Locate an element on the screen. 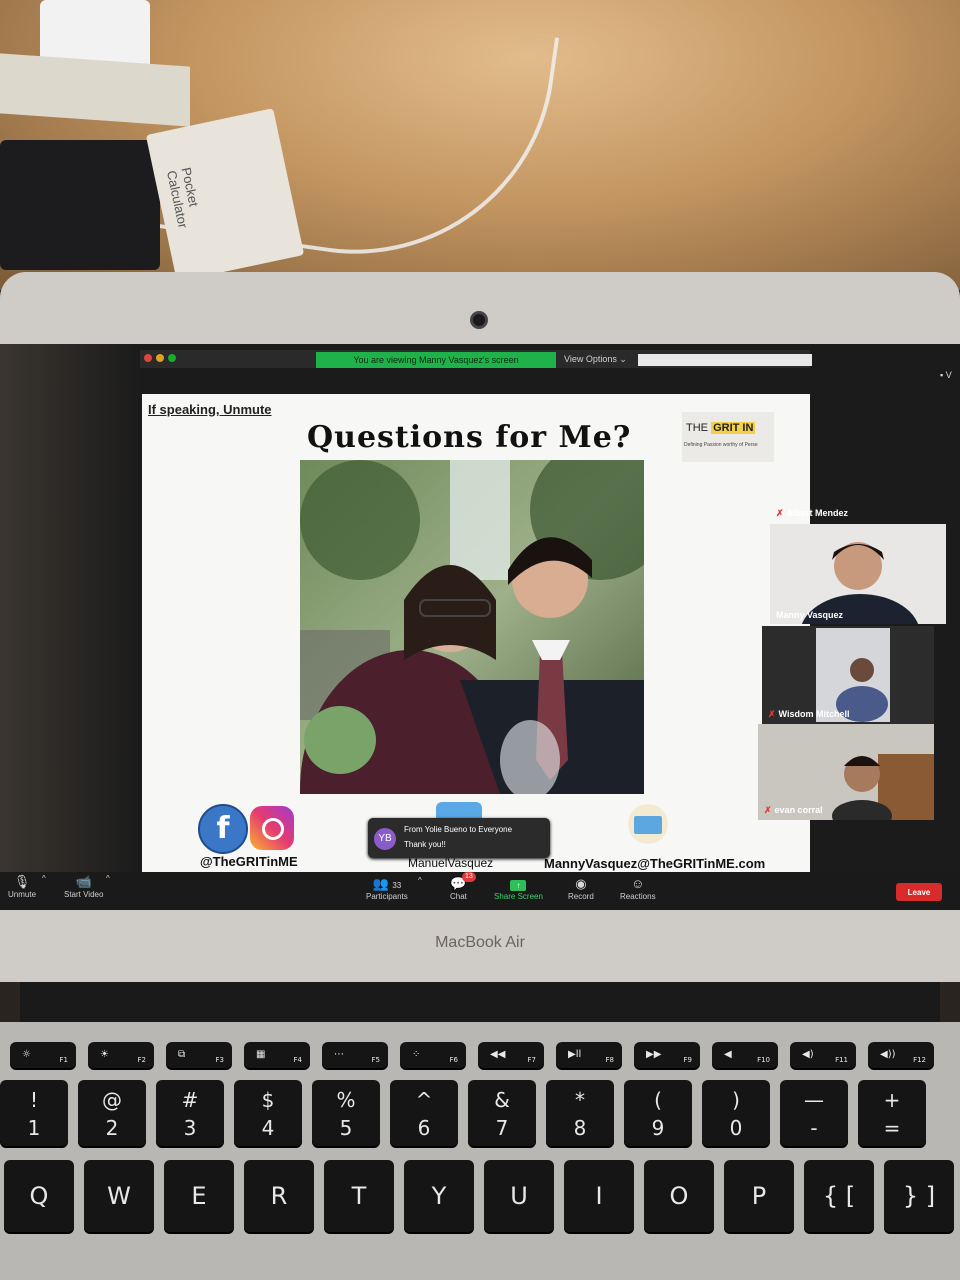 The height and width of the screenshot is (1280, 960). presenter-email: MannyVasquez@TheGRITinME.com is located at coordinates (655, 863).